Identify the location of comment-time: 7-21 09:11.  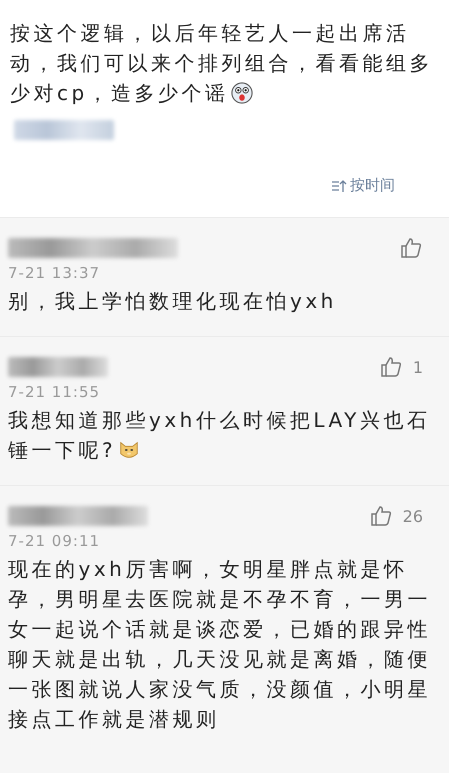
(55, 541).